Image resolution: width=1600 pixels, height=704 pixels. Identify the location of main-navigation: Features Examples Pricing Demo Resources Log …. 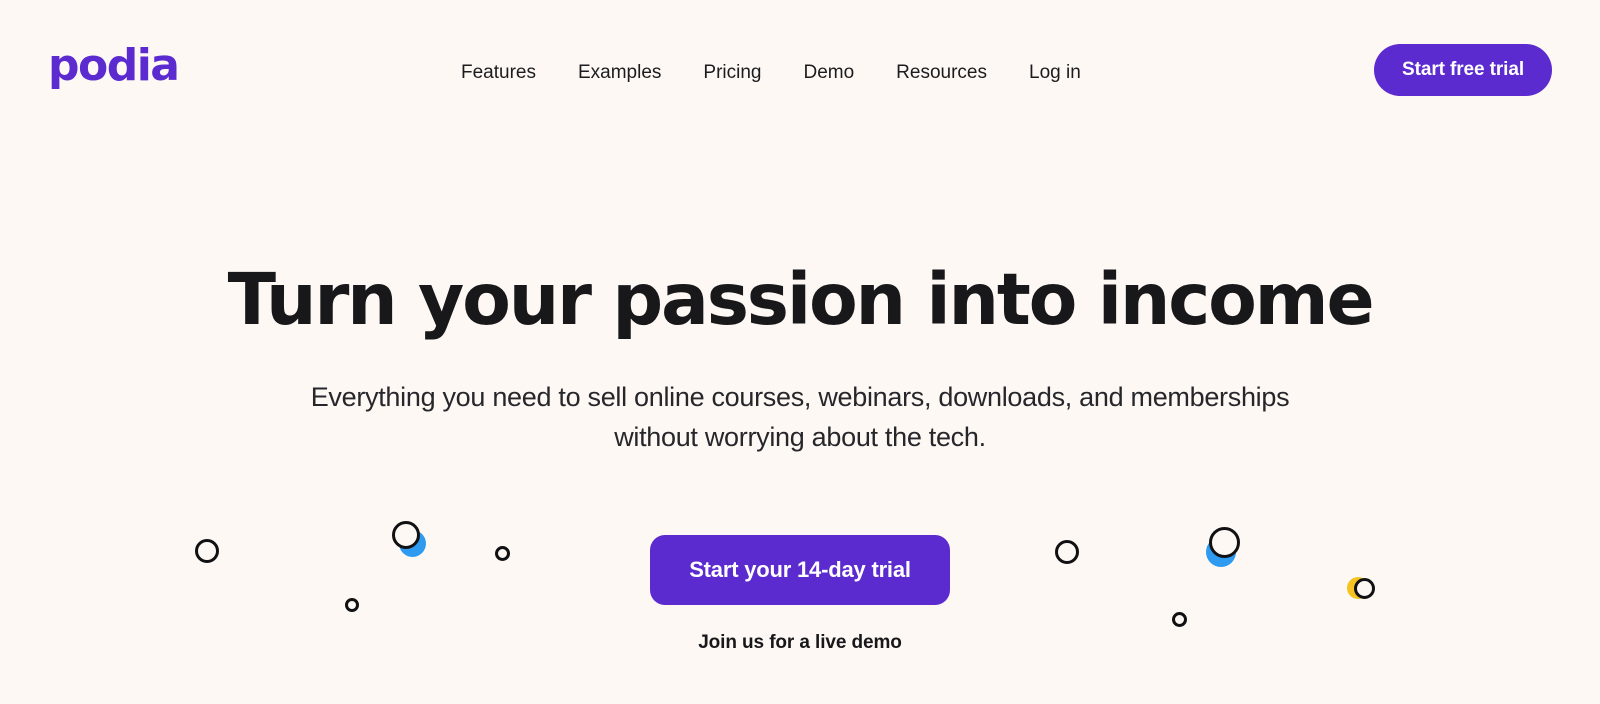
(771, 73).